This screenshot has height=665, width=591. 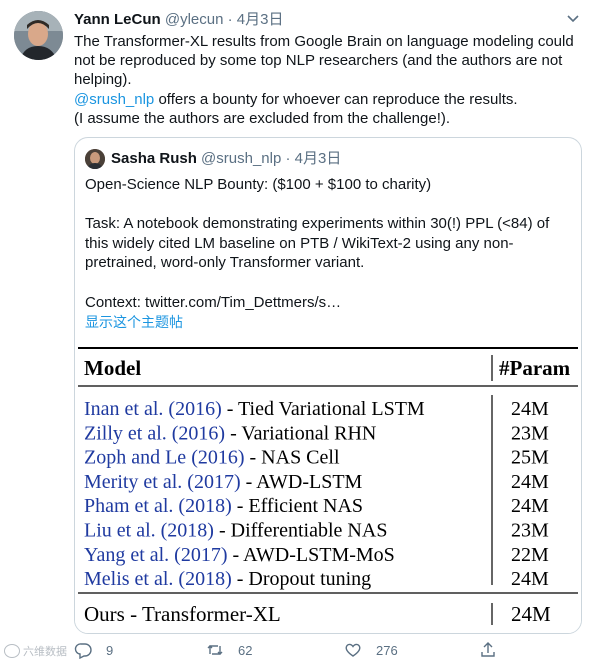 I want to click on table-row-model: Pham et al. (2018) - Efficient NAS, so click(x=223, y=506).